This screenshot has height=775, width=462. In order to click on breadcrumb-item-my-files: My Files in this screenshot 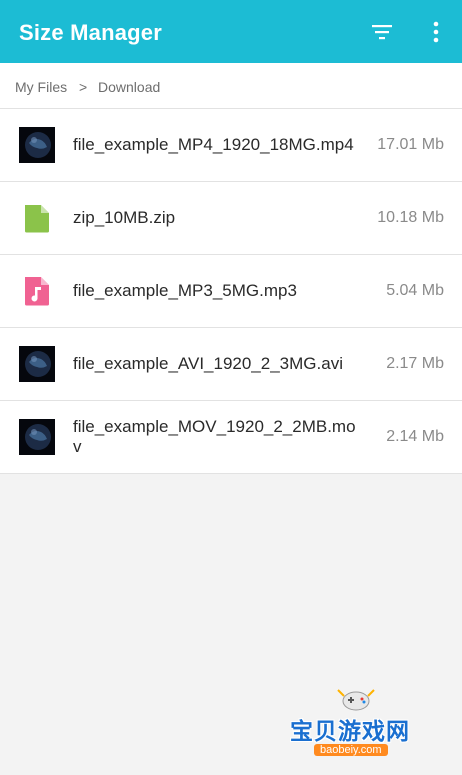, I will do `click(41, 87)`.